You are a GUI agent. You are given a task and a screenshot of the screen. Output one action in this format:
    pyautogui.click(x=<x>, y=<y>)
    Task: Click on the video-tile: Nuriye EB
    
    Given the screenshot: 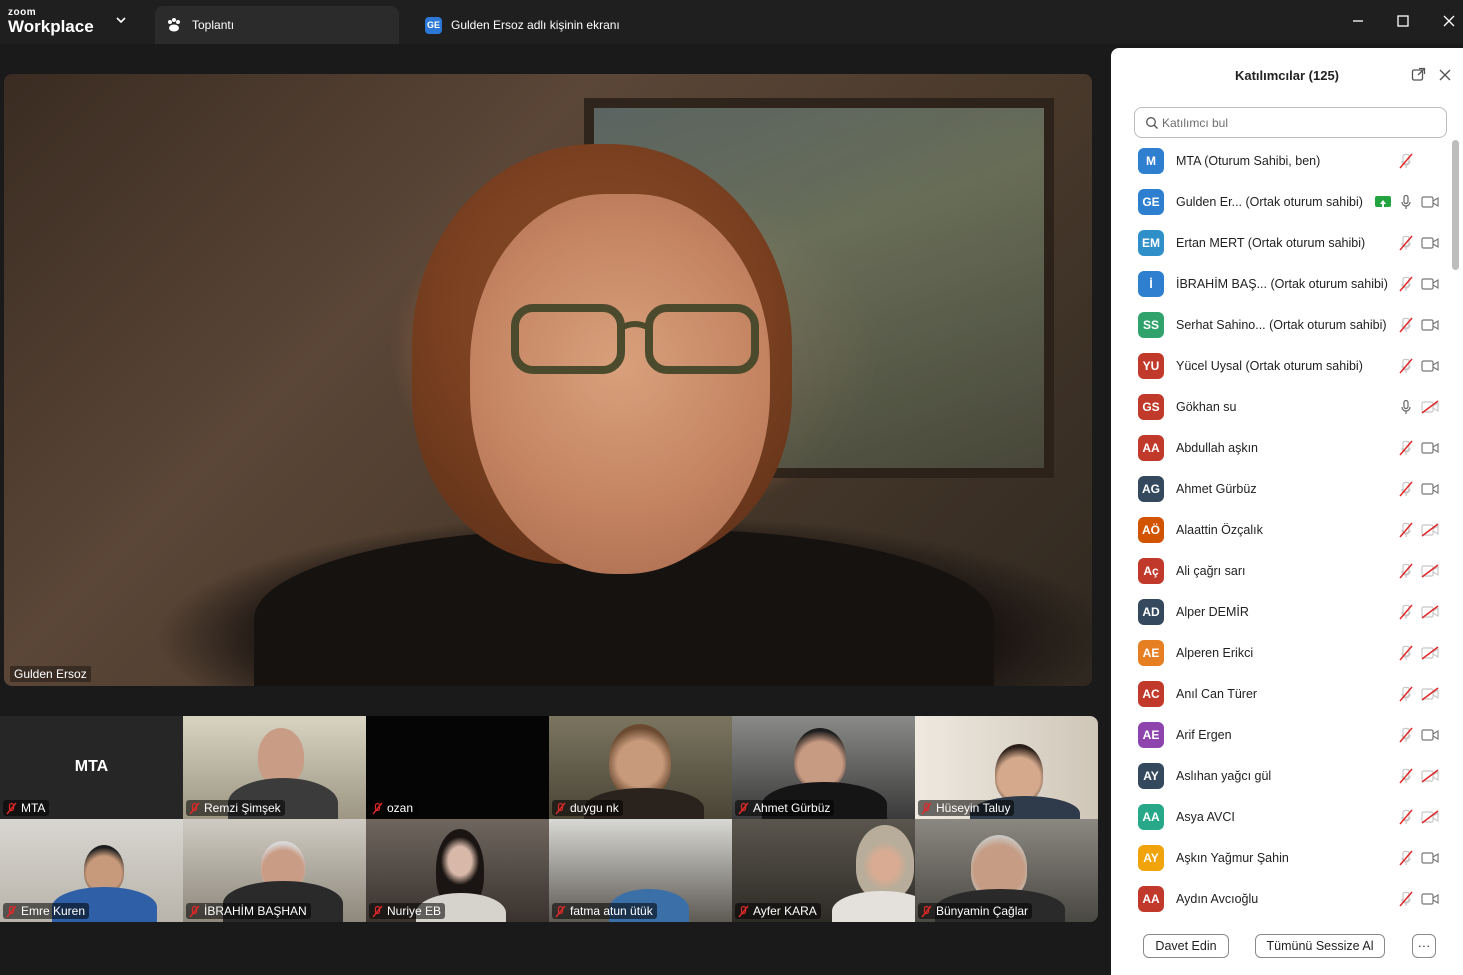 What is the action you would take?
    pyautogui.click(x=457, y=870)
    